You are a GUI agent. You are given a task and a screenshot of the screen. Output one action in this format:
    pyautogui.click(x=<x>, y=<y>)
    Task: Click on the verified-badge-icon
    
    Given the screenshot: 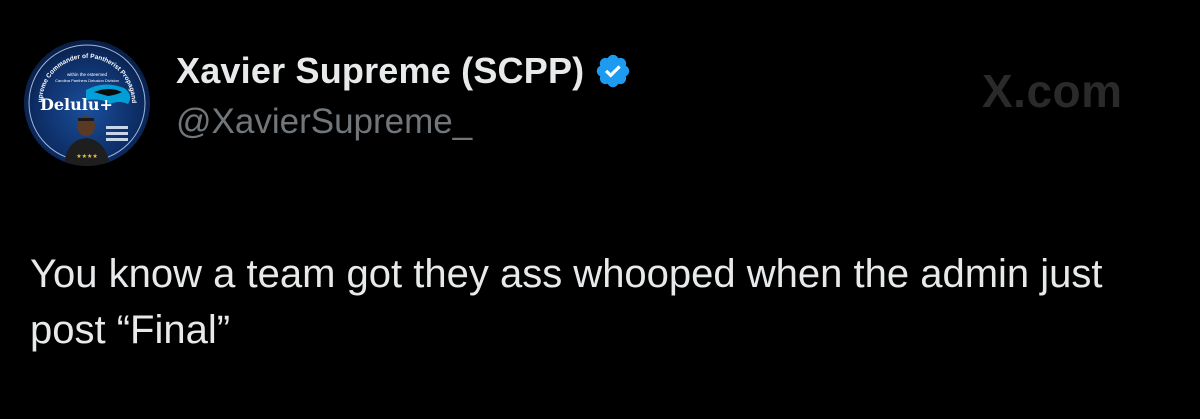 What is the action you would take?
    pyautogui.click(x=613, y=71)
    